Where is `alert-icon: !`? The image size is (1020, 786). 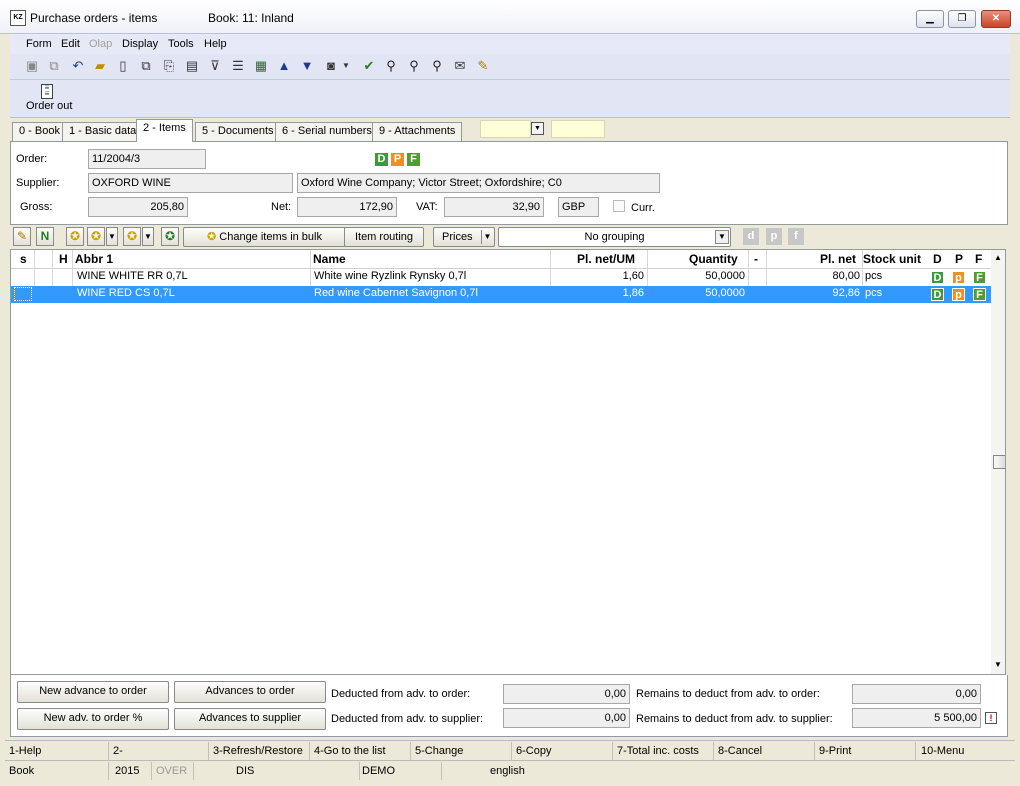 alert-icon: ! is located at coordinates (991, 718).